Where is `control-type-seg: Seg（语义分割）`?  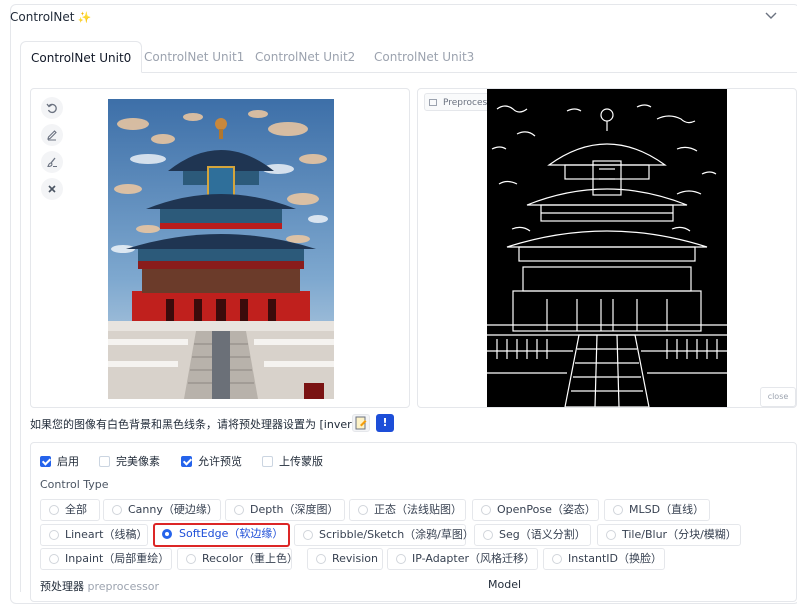 control-type-seg: Seg（语义分割） is located at coordinates (532, 535).